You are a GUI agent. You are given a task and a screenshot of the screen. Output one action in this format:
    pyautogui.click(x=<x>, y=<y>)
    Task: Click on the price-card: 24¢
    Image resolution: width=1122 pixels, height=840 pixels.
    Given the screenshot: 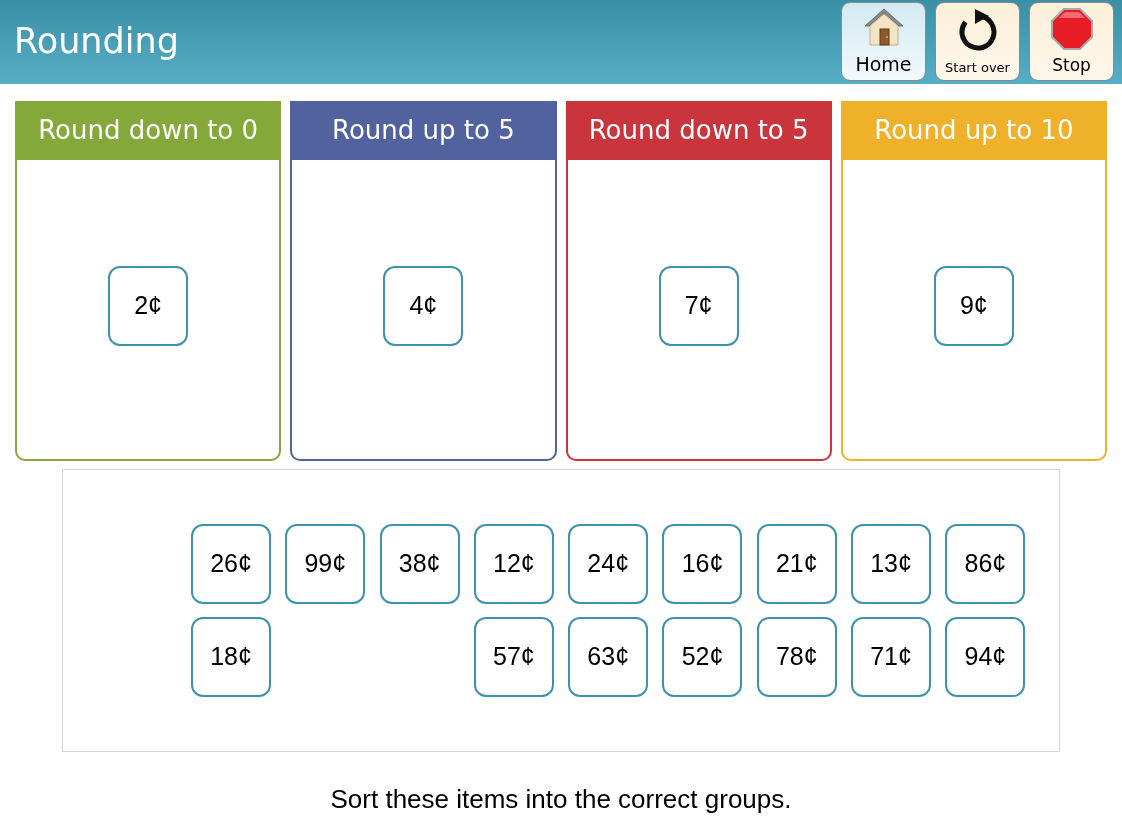 What is the action you would take?
    pyautogui.click(x=608, y=564)
    